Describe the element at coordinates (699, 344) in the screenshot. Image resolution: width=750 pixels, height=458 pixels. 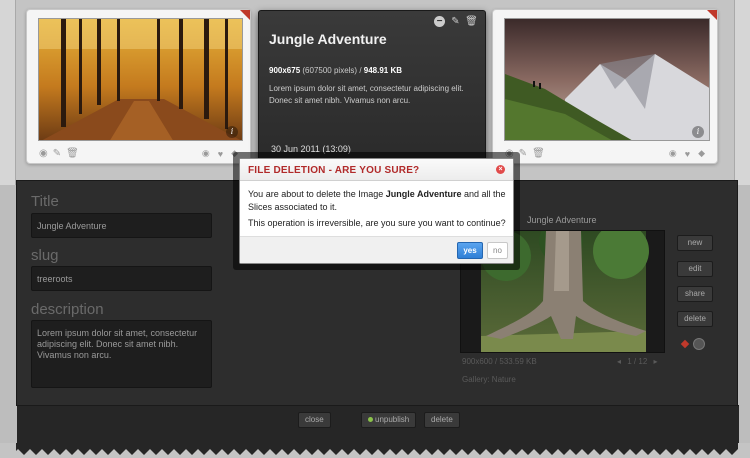
I see `globe-icon` at that location.